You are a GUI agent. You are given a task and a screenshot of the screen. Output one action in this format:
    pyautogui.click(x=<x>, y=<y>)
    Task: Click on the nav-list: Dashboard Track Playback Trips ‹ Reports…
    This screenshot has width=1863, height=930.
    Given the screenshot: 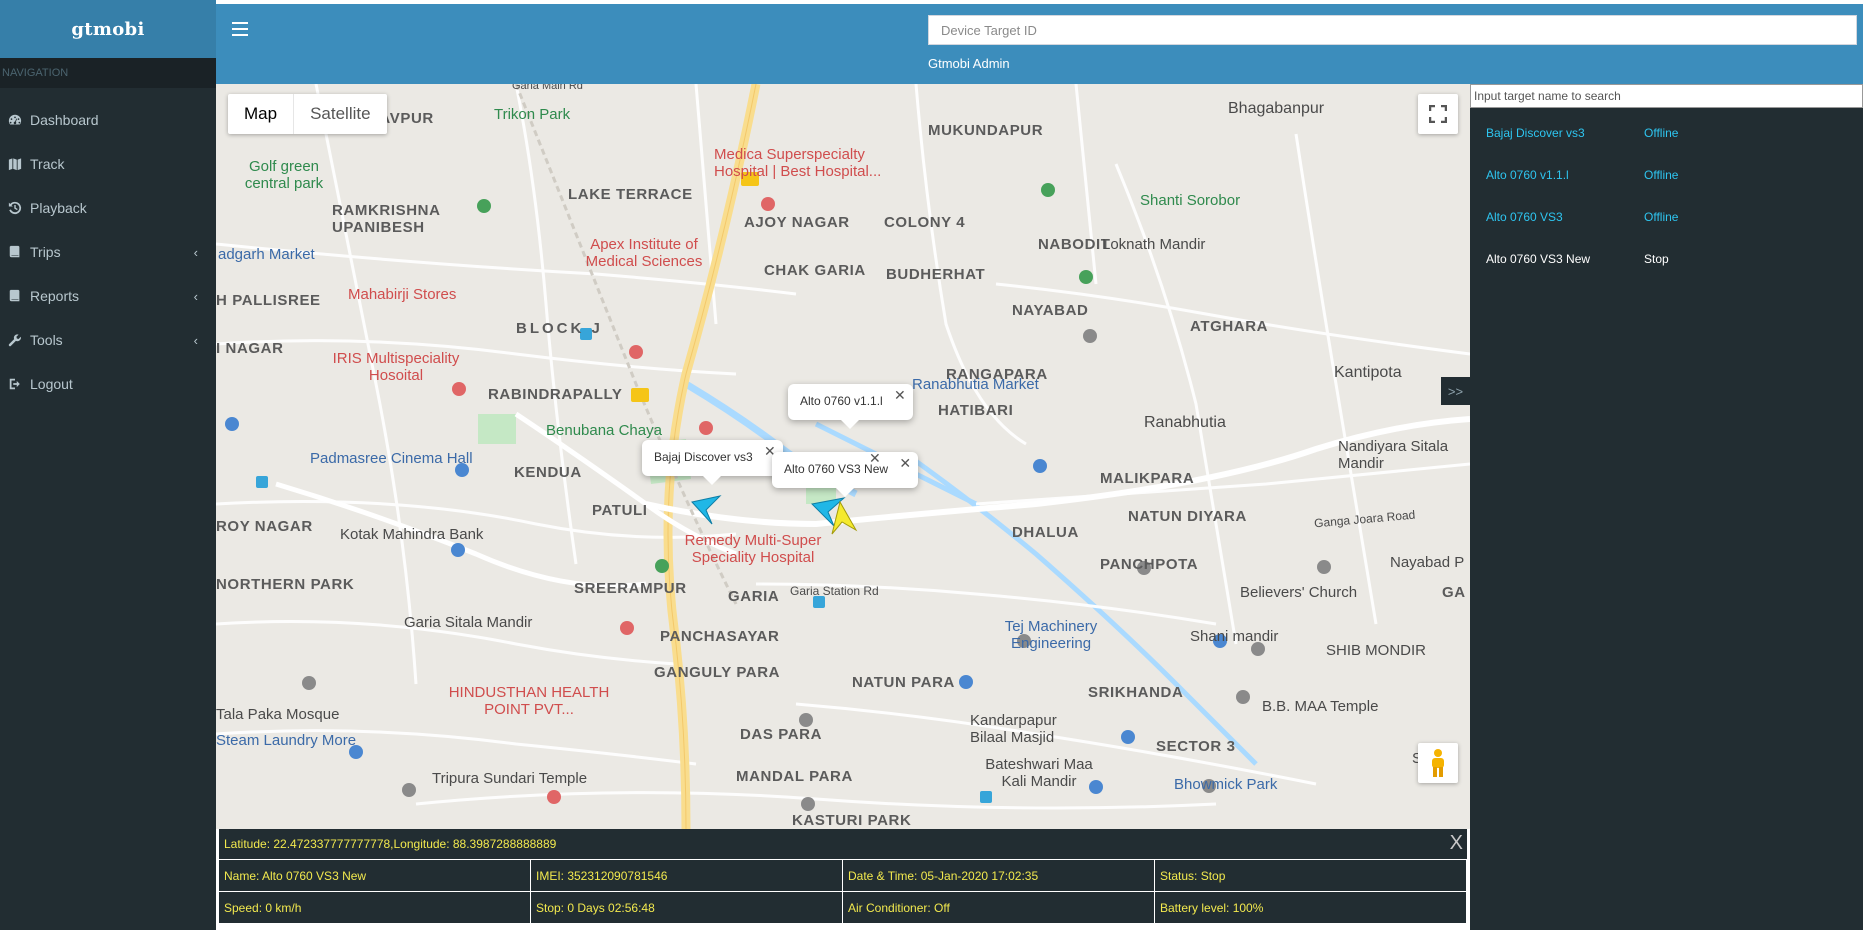 What is the action you would take?
    pyautogui.click(x=108, y=247)
    